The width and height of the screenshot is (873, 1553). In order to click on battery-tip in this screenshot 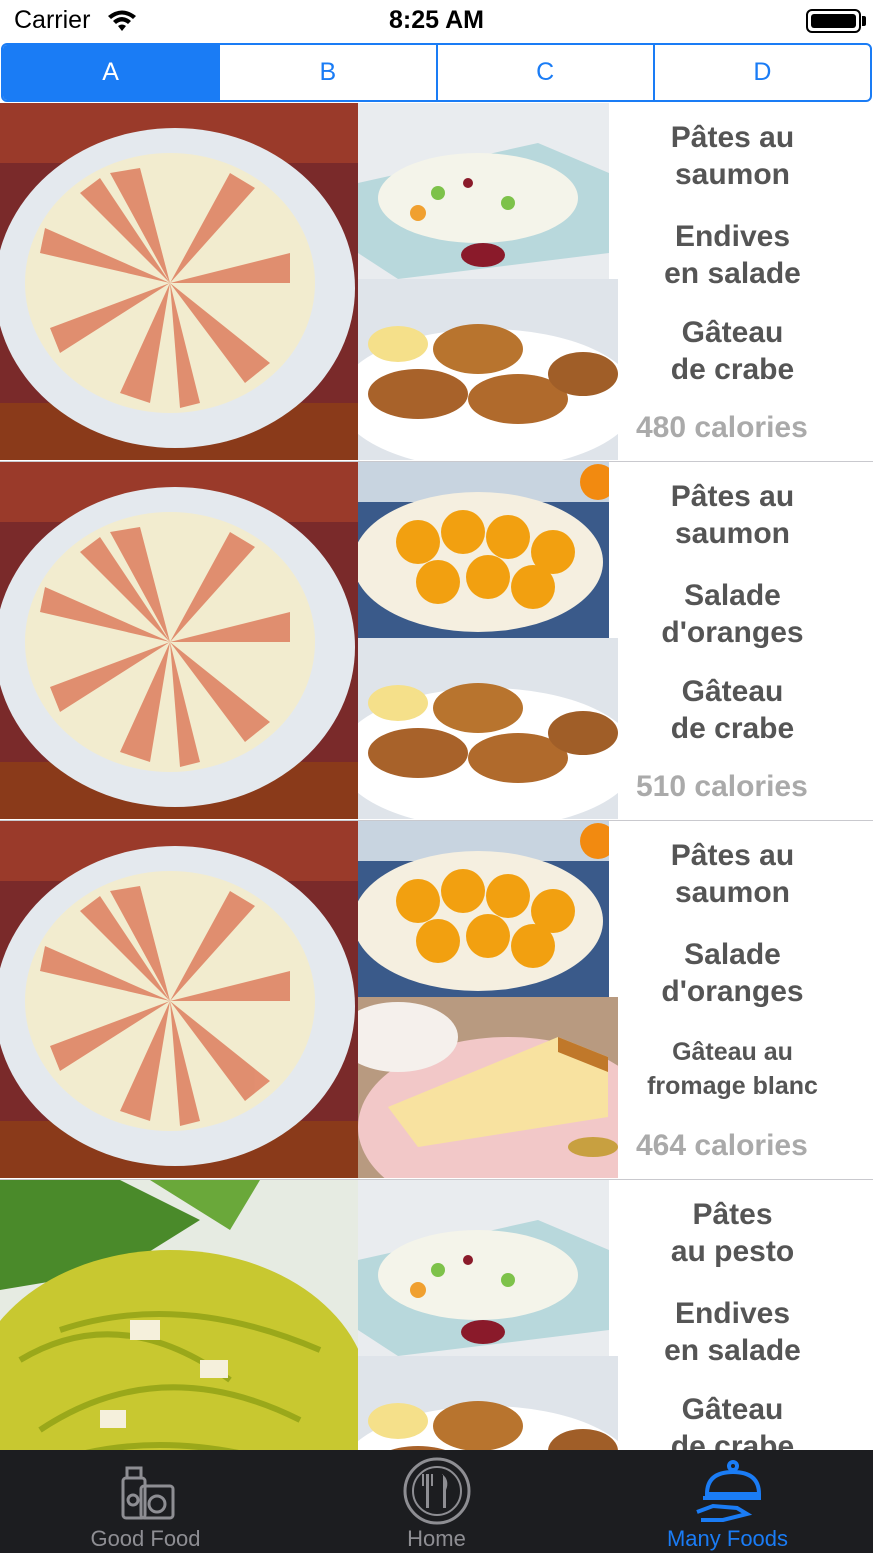, I will do `click(864, 21)`.